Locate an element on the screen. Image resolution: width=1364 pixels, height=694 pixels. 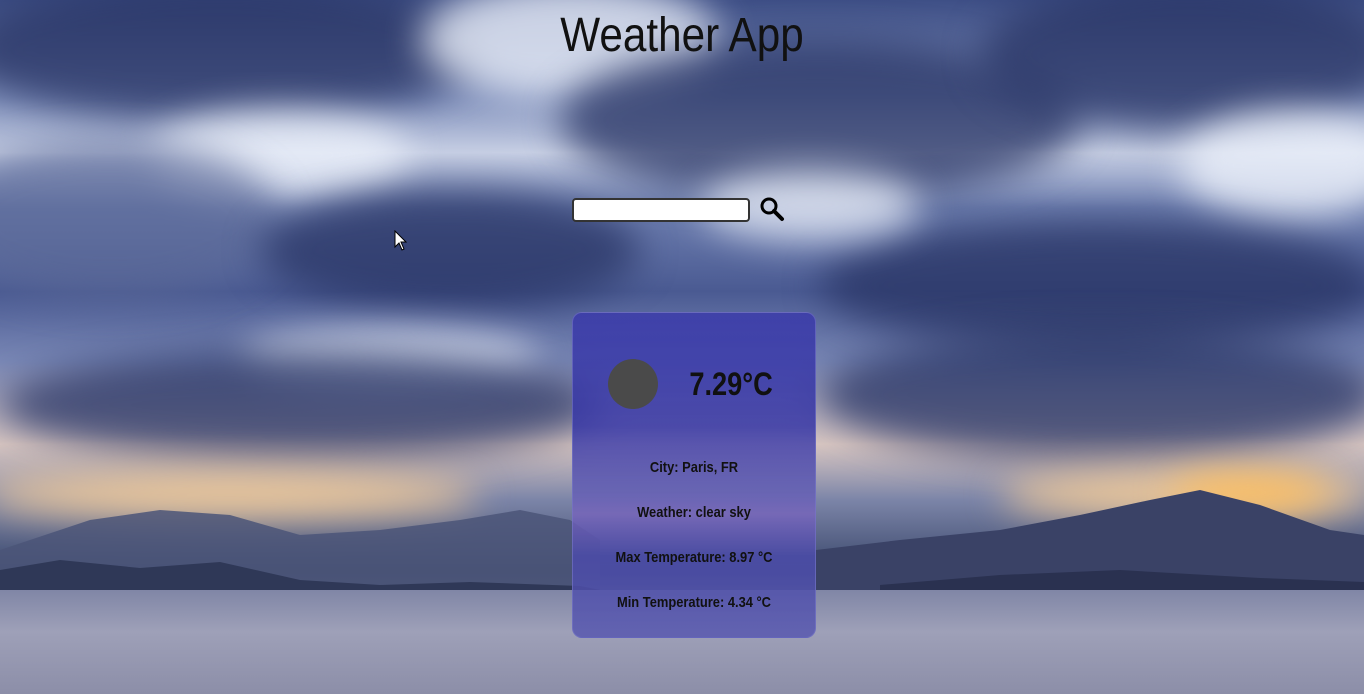
max-temperature-label: Max Temperature: 8.97 °C is located at coordinates (694, 557).